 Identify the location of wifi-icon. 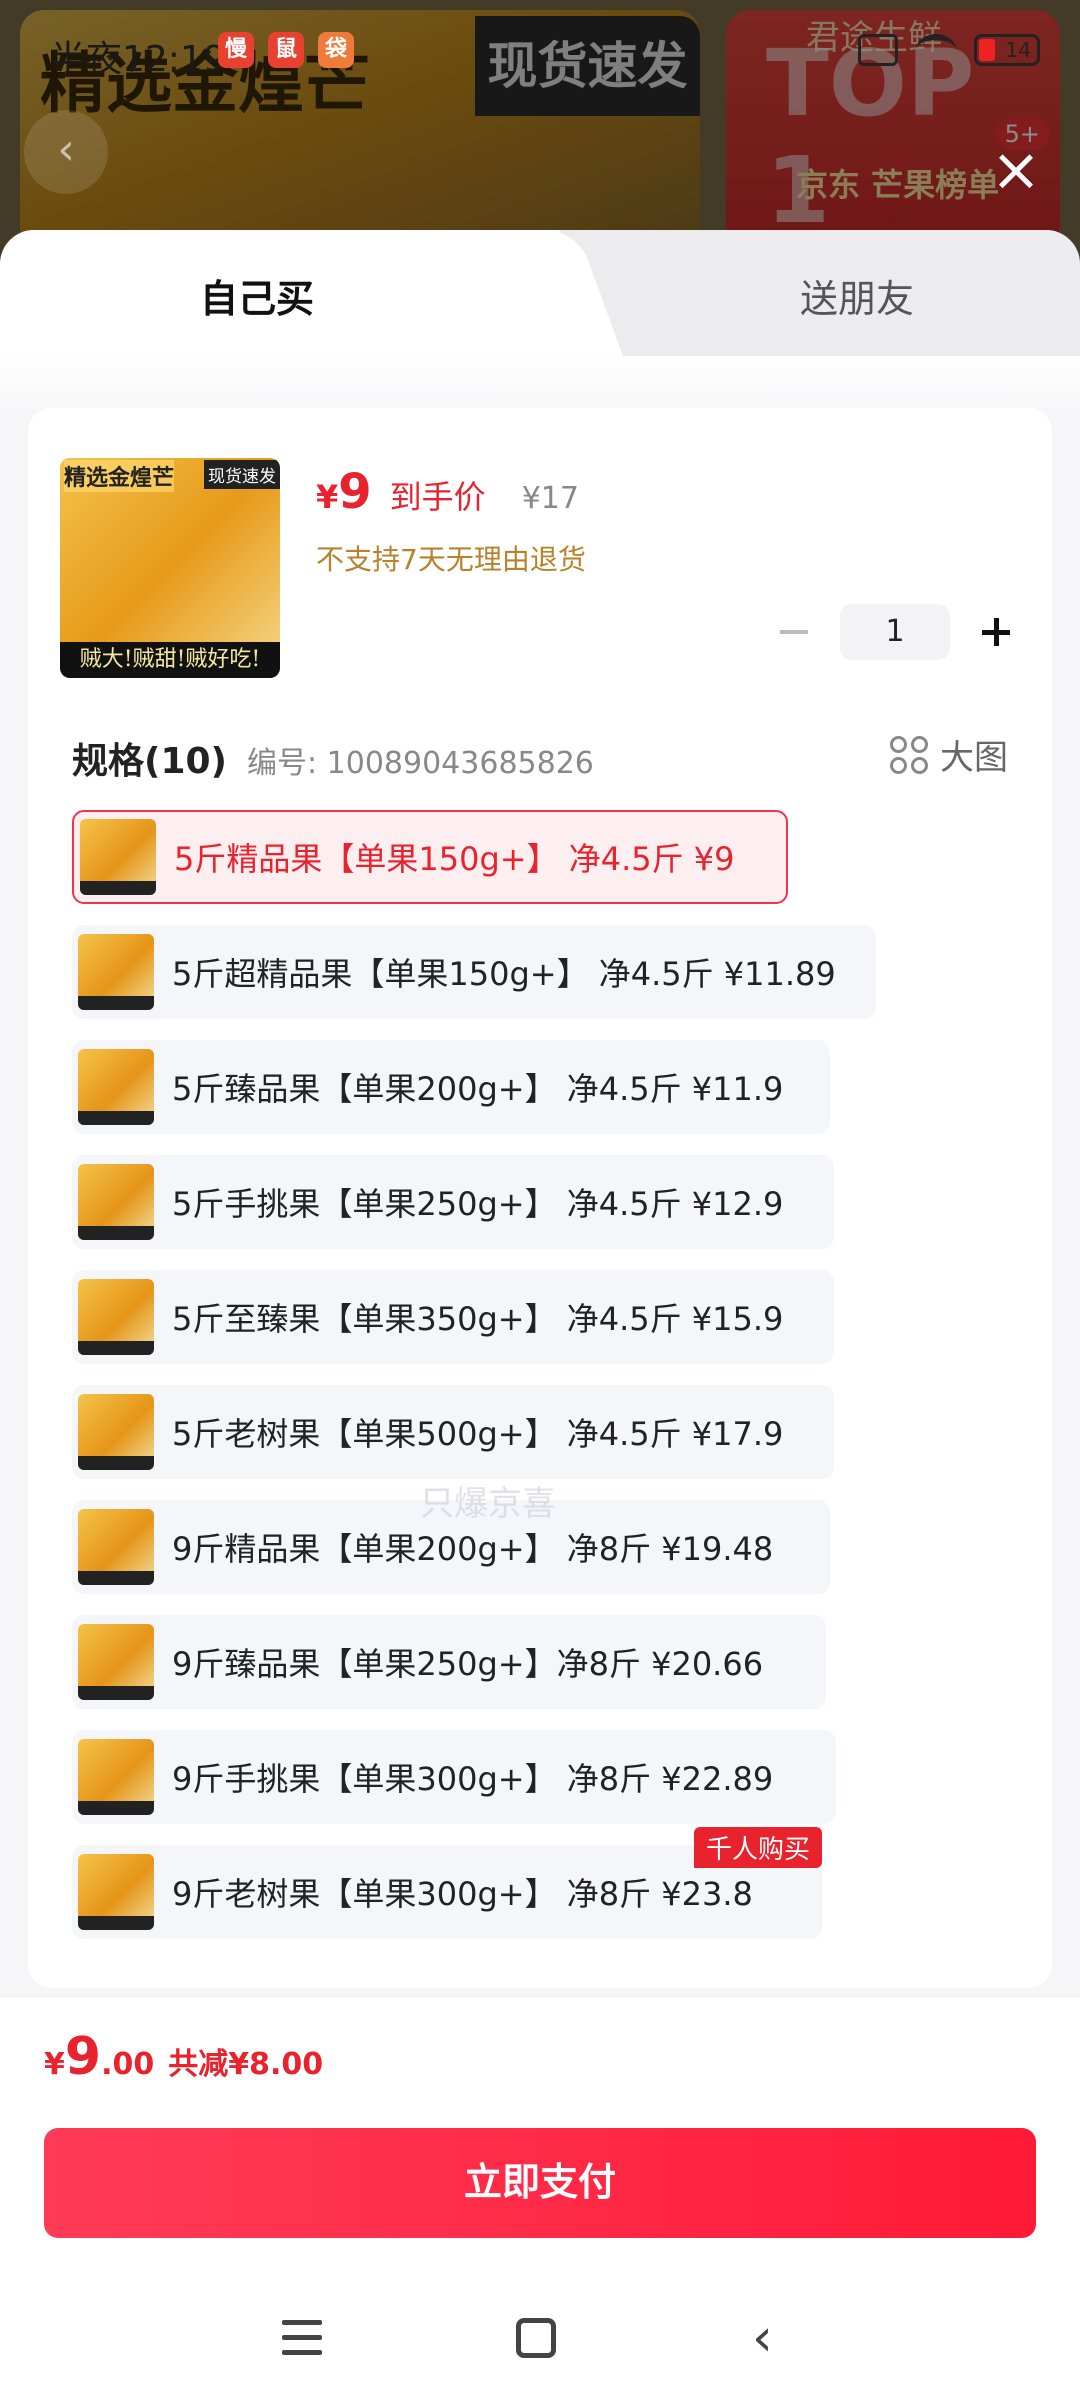
(936, 50).